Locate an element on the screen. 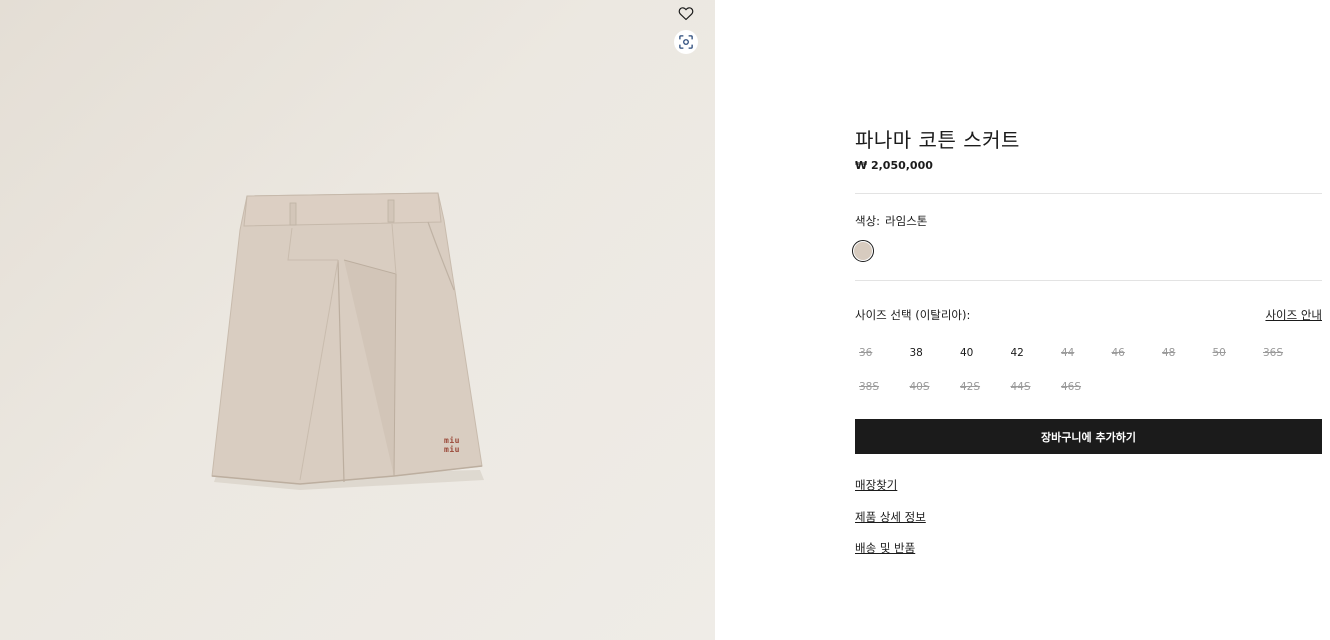 Image resolution: width=1330 pixels, height=640 pixels. size-options: 36 38 40 42 44 46 48 50 36S 38S 40S 42S 44S 46S is located at coordinates (1085, 375).